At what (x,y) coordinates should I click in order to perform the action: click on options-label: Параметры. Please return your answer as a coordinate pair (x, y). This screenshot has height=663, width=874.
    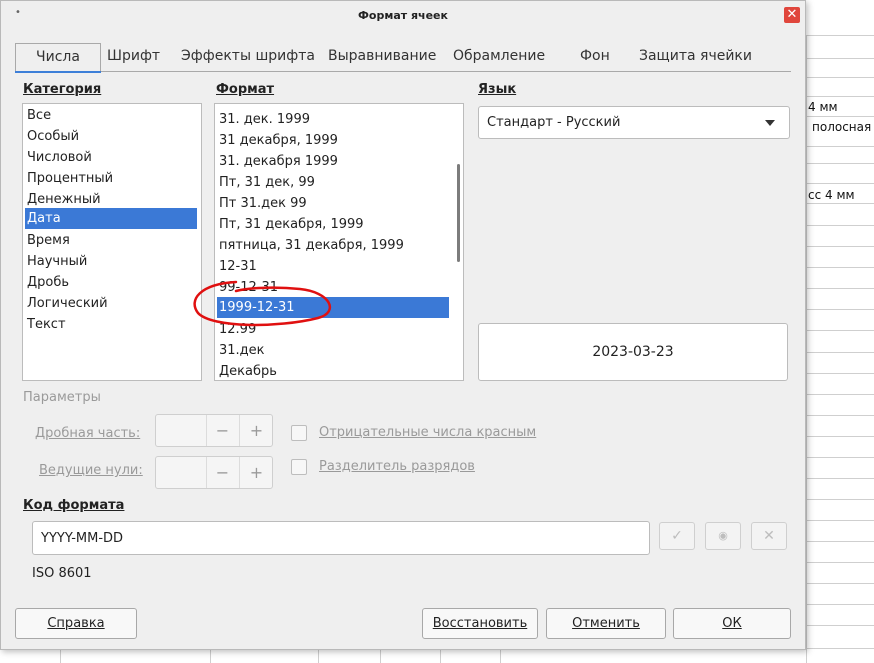
    Looking at the image, I should click on (62, 397).